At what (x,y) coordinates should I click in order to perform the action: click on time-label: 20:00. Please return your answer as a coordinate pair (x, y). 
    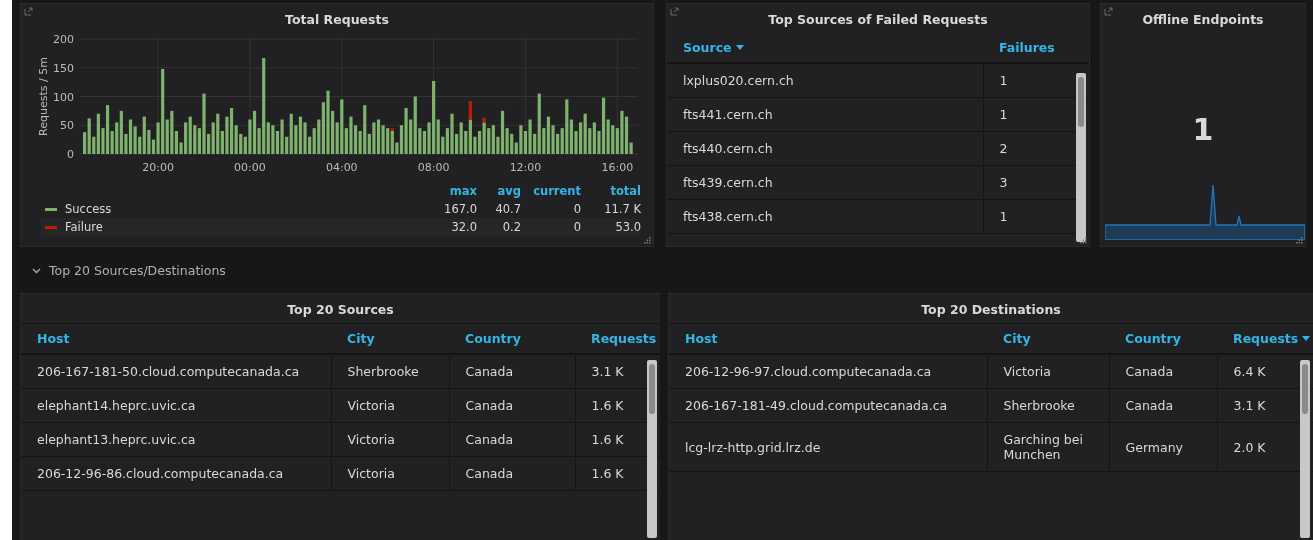
    Looking at the image, I should click on (158, 167).